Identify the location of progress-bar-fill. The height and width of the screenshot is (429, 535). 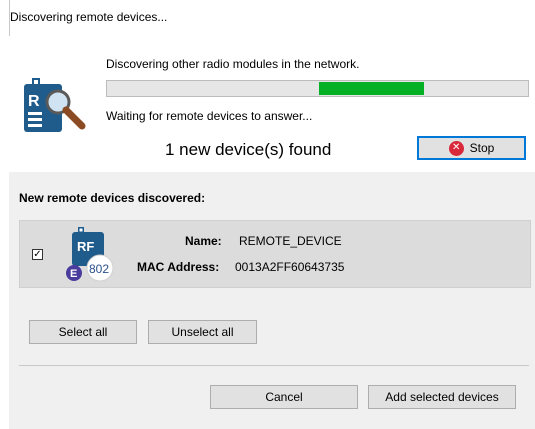
(371, 88).